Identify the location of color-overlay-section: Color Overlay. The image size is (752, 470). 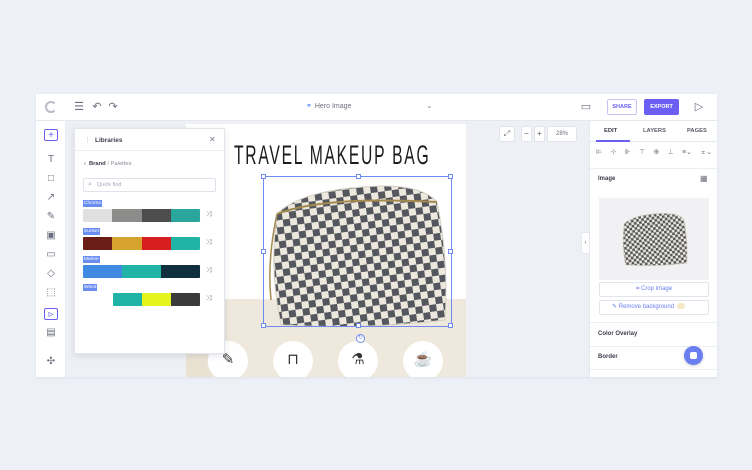
(617, 334).